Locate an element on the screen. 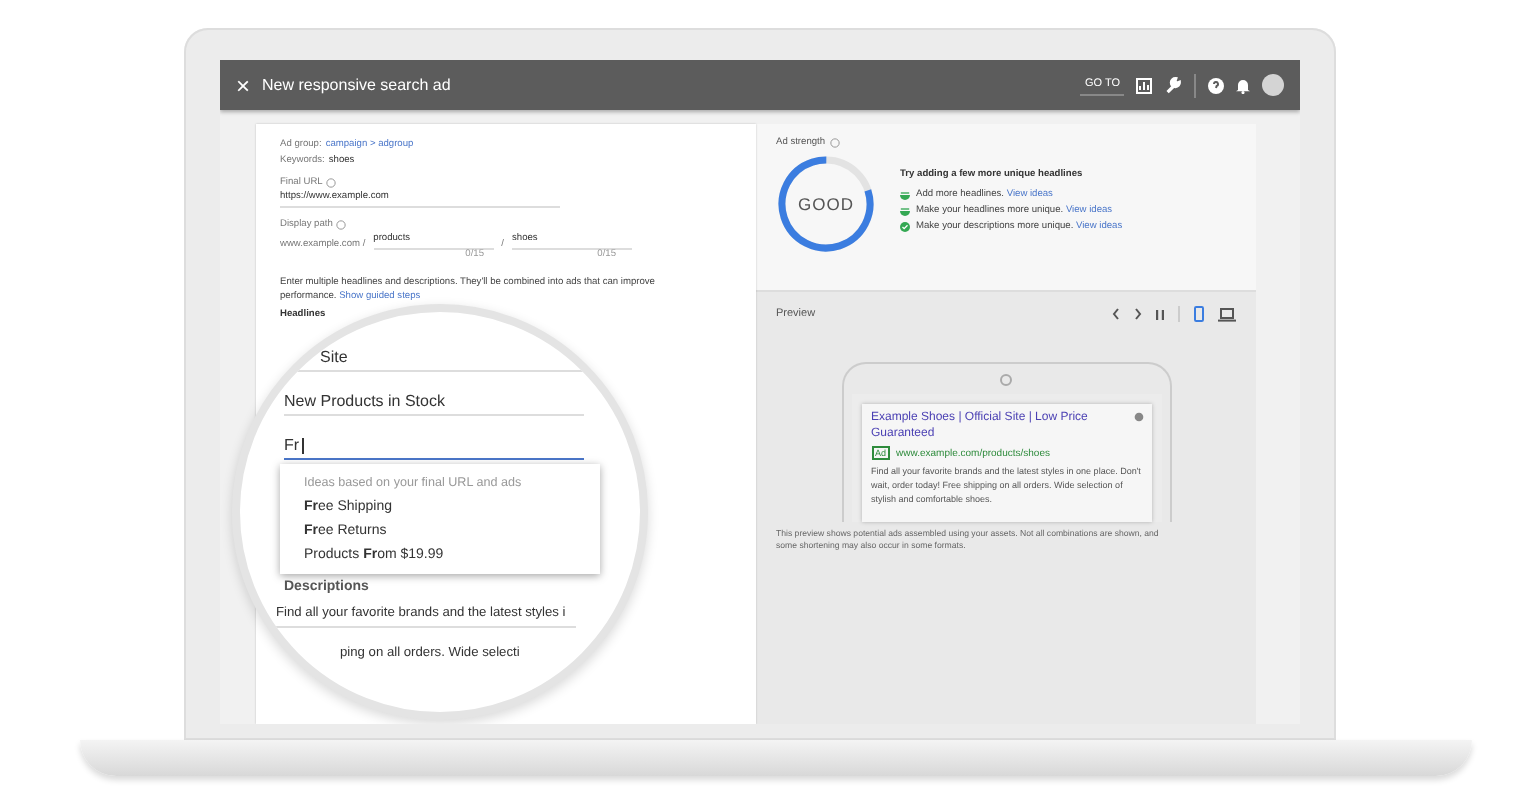 The height and width of the screenshot is (800, 1520). mobile-icon is located at coordinates (1199, 314).